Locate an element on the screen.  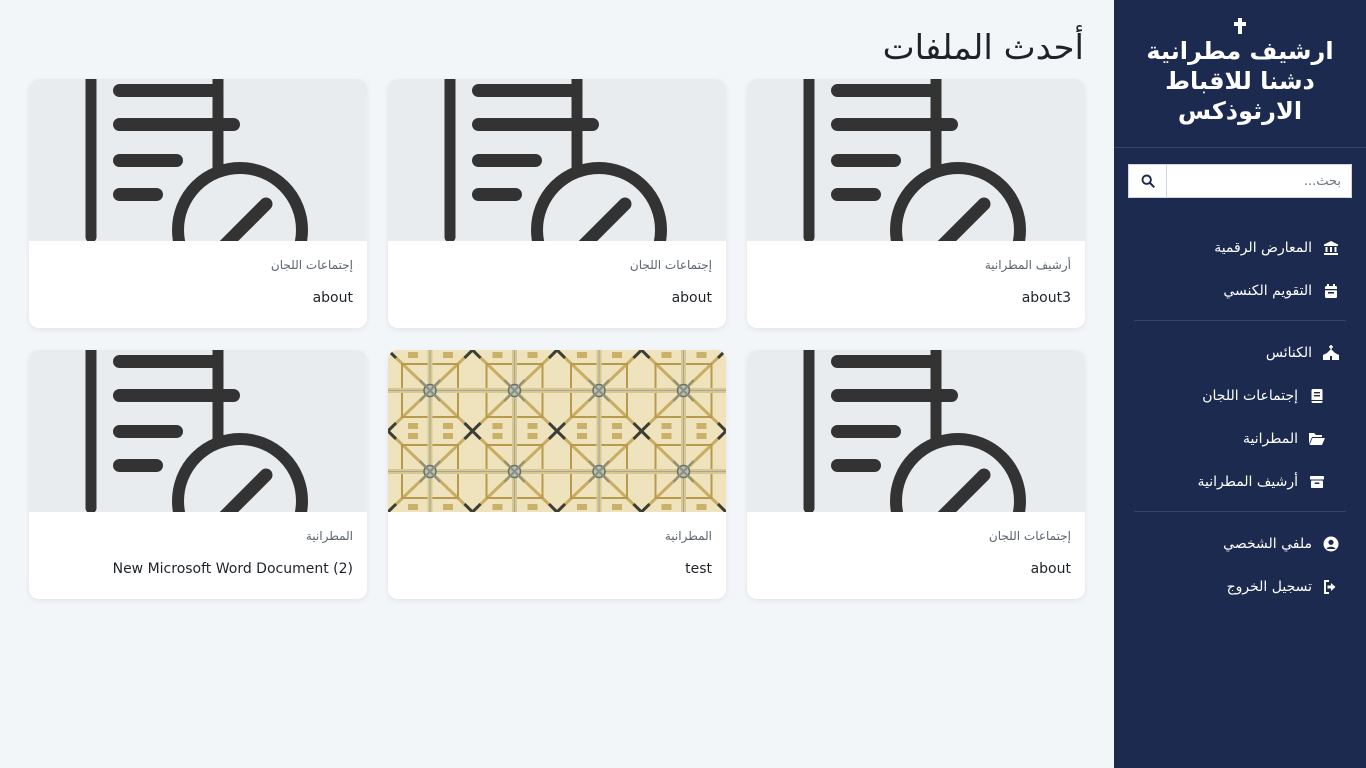
file-name: New Microsoft Word Document (2) is located at coordinates (198, 569).